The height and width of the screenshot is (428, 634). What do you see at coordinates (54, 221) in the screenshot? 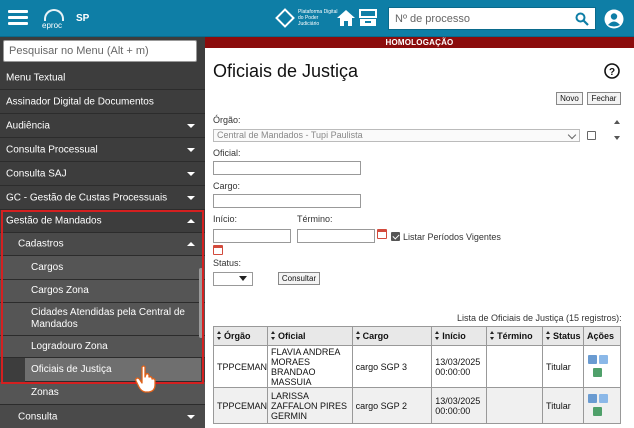
I see `sidebar-item-label: Gestão de Mandados` at bounding box center [54, 221].